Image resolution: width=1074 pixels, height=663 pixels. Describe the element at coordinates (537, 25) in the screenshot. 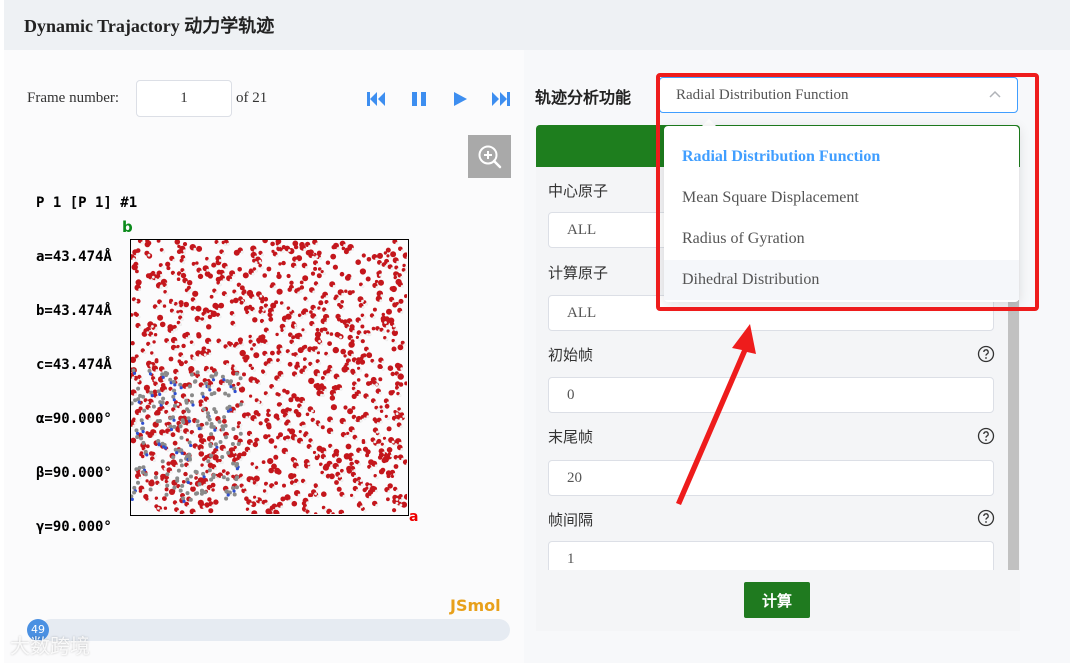

I see `page-header: Dynamic Trajactory 动力学轨迹` at that location.